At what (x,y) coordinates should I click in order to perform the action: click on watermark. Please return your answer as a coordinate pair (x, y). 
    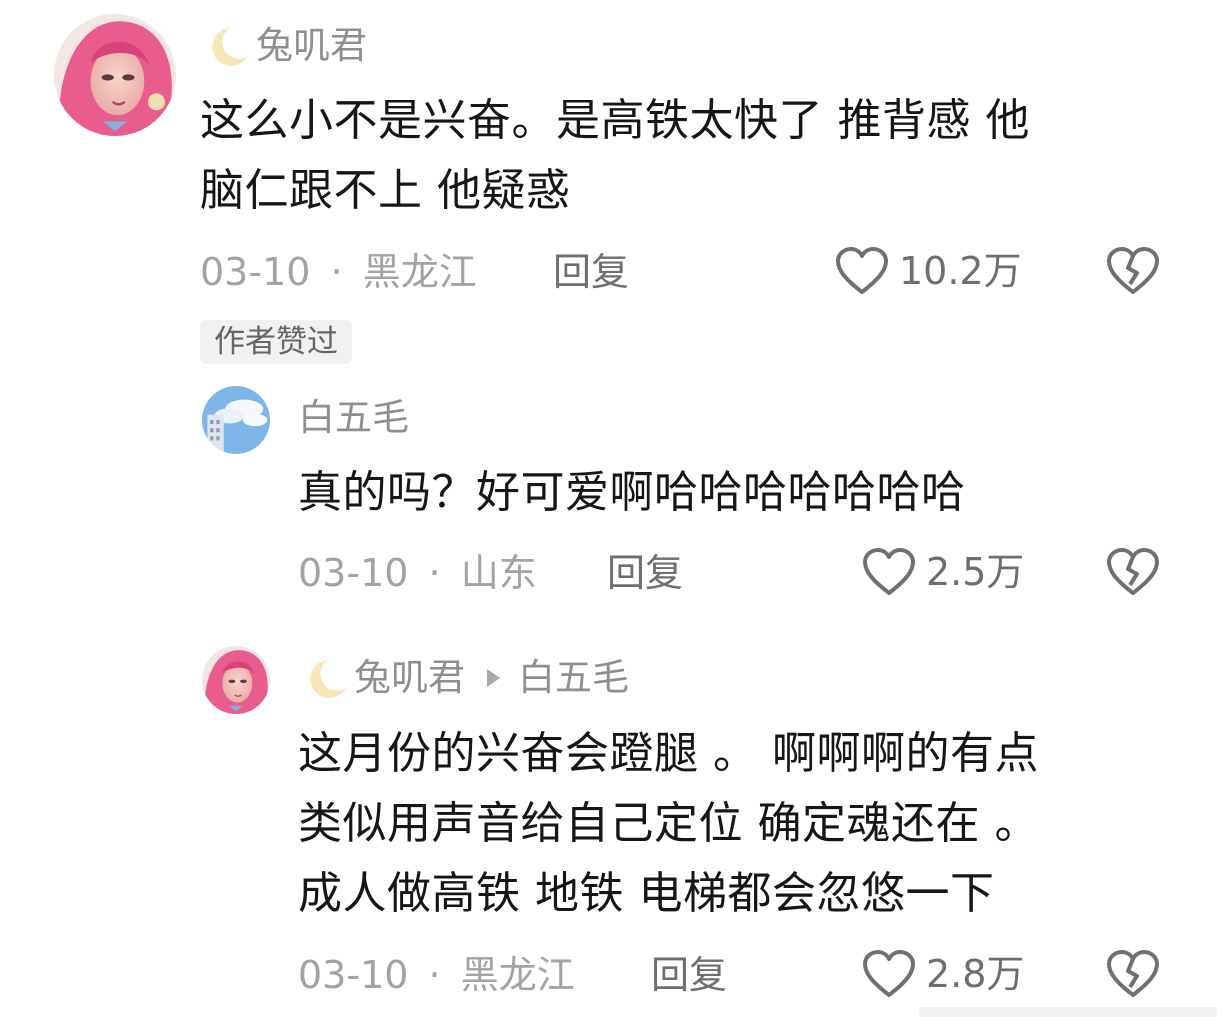
    Looking at the image, I should click on (1068, 1012).